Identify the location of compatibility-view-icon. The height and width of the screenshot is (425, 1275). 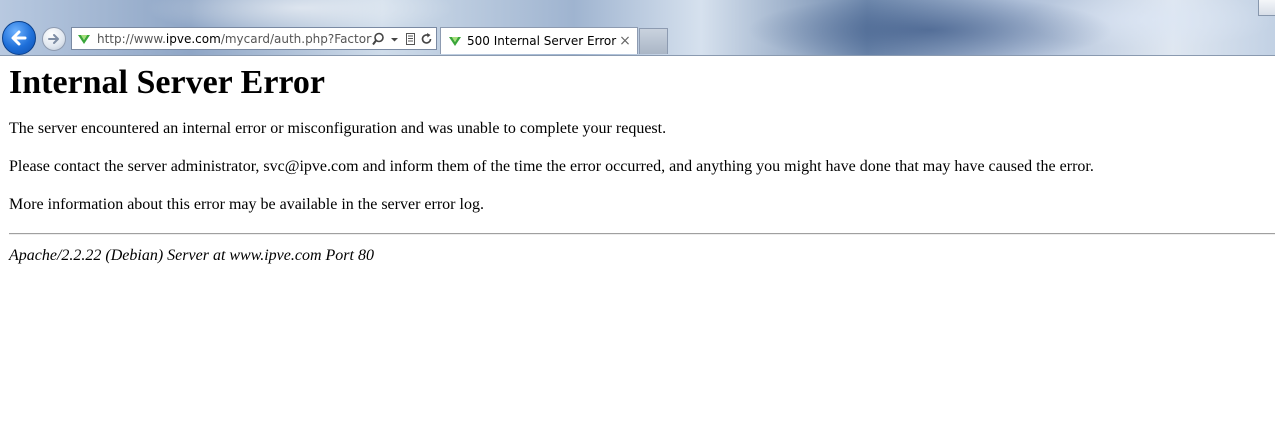
(410, 39).